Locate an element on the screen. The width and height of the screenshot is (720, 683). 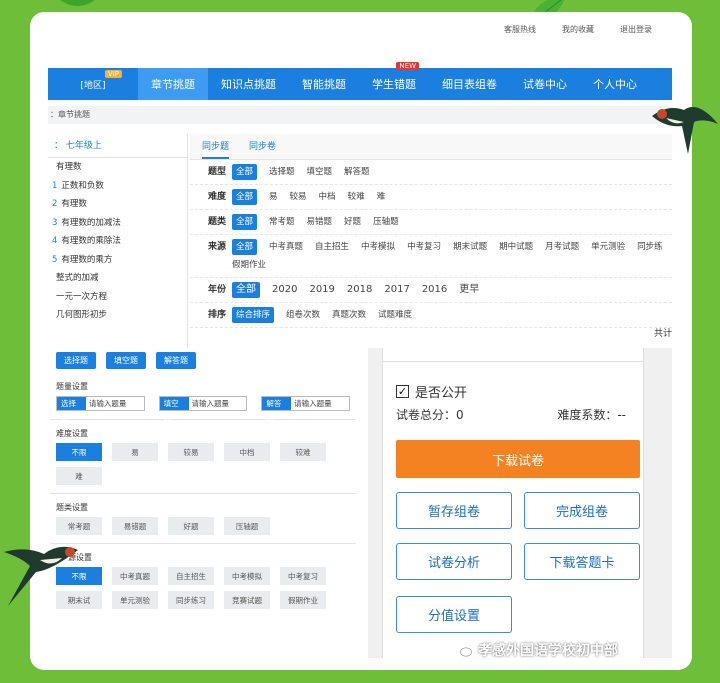
count-input: 填空题 请输入题量 is located at coordinates (203, 409).